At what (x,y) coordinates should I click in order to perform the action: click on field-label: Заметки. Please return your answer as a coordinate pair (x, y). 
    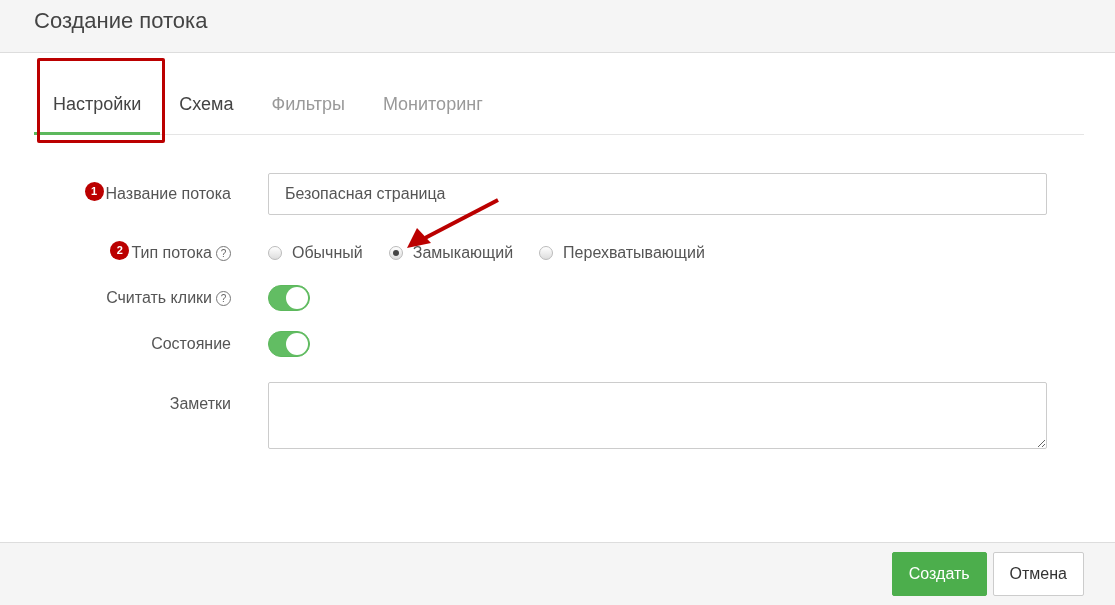
    Looking at the image, I should click on (200, 403).